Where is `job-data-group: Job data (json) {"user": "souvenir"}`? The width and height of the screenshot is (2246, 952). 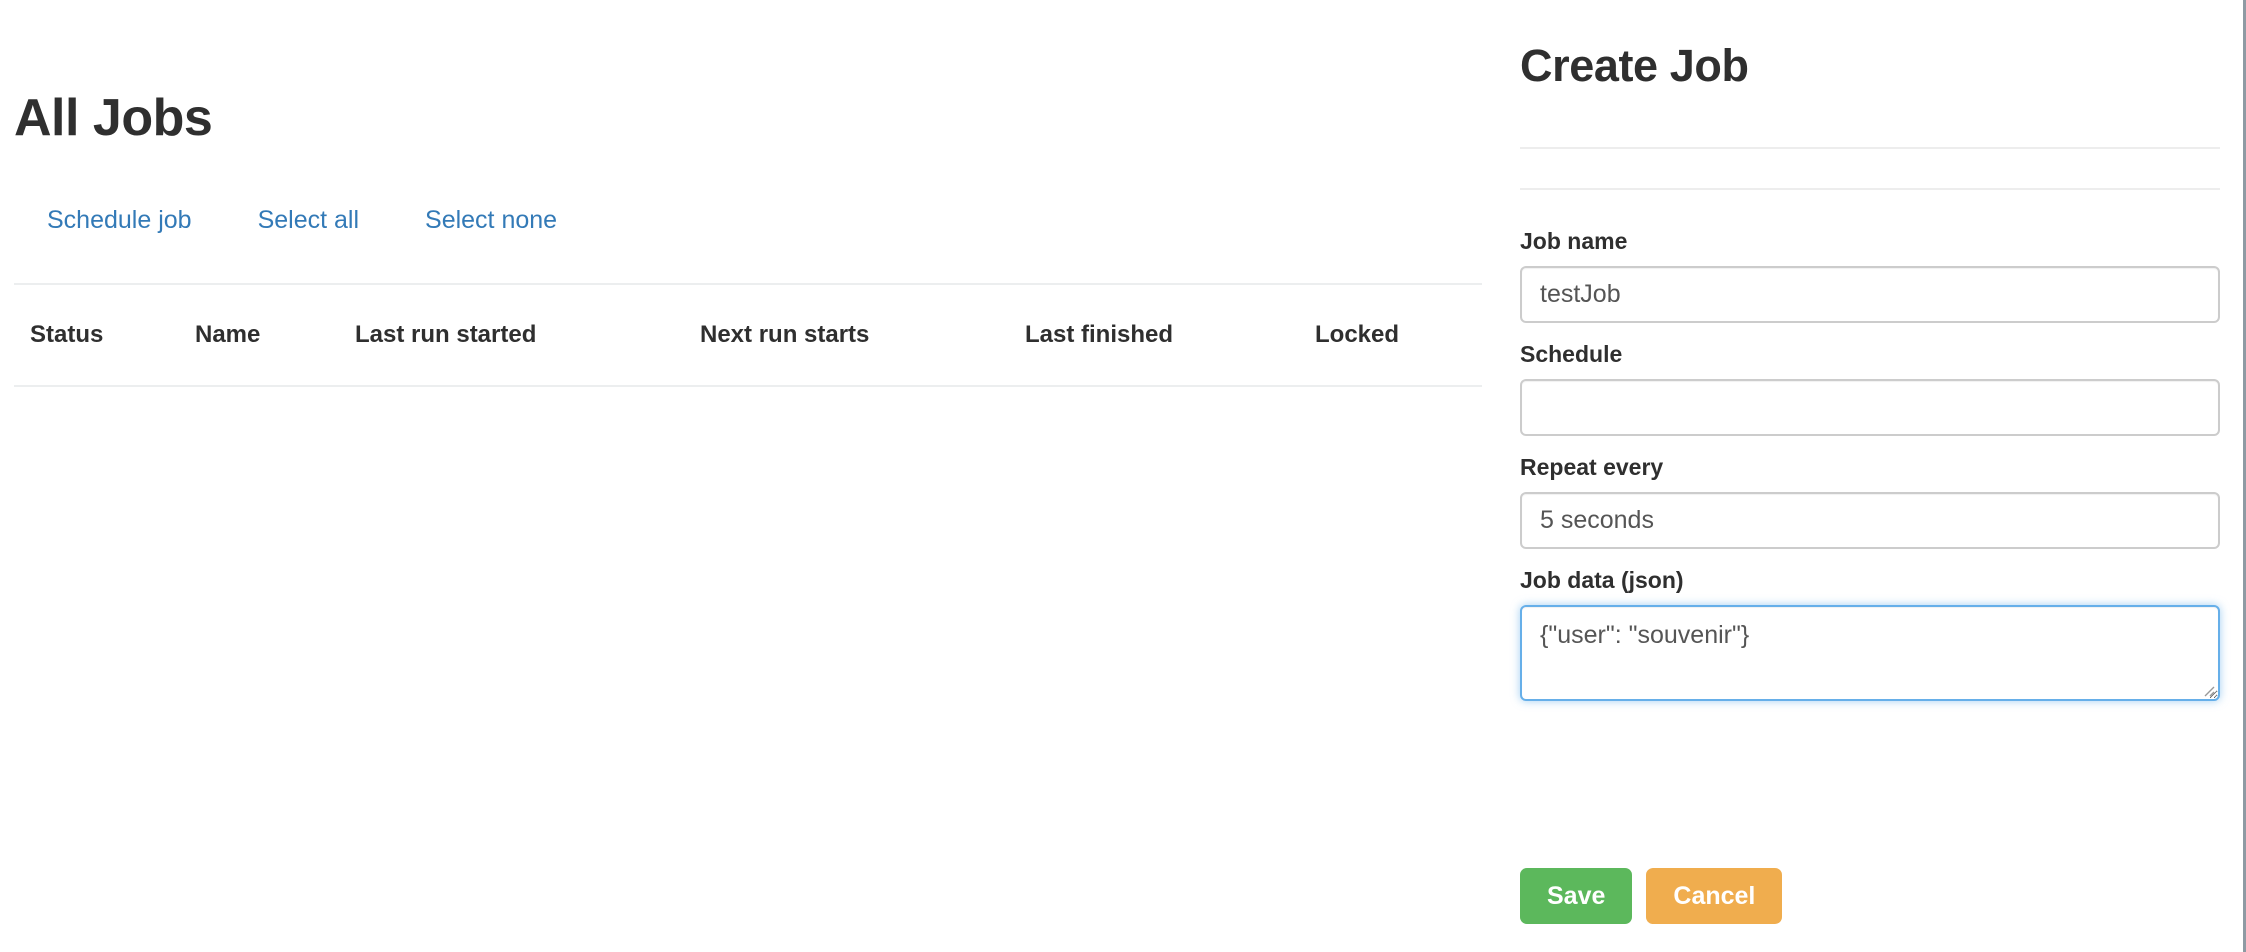 job-data-group: Job data (json) {"user": "souvenir"} is located at coordinates (1871, 634).